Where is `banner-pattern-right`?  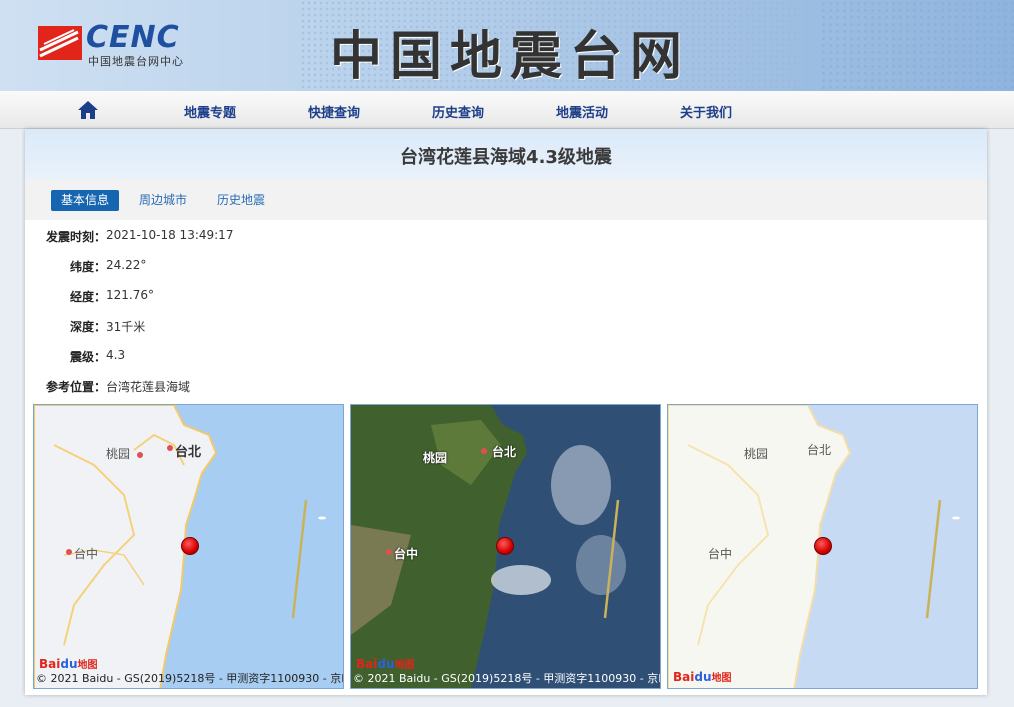 banner-pattern-right is located at coordinates (917, 45).